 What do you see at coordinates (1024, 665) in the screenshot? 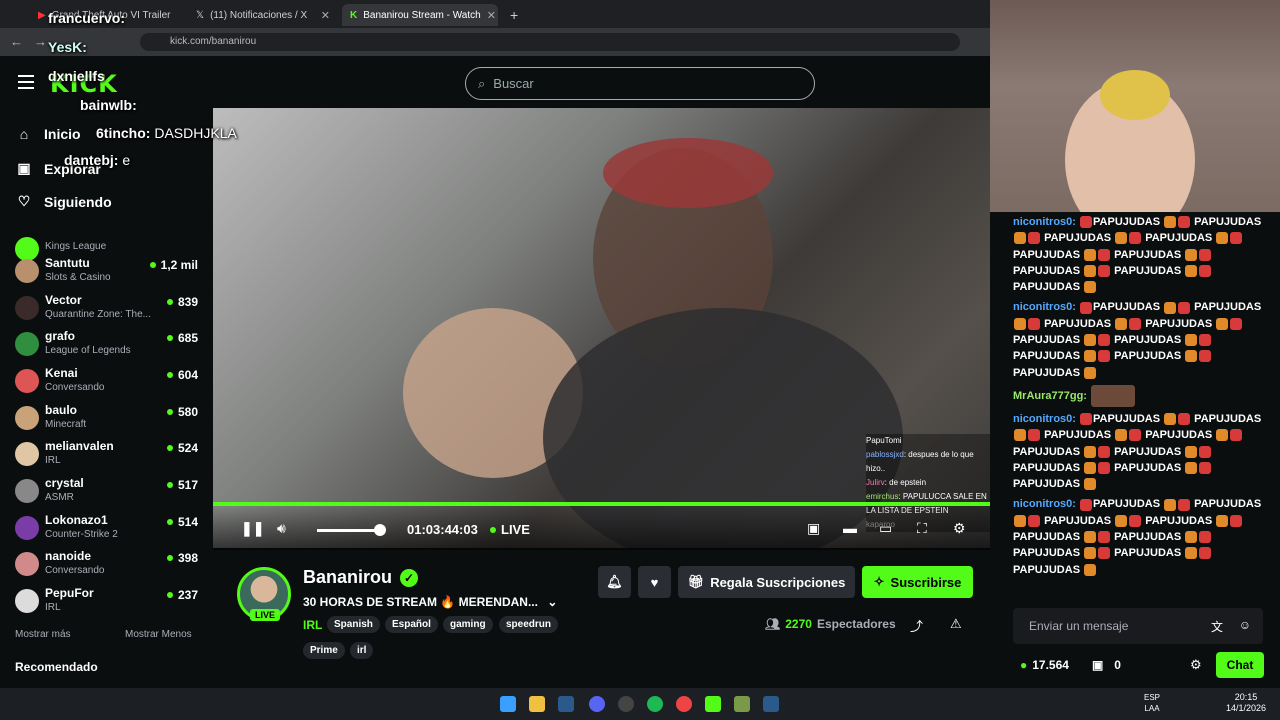
I see `points-icon: ●` at bounding box center [1024, 665].